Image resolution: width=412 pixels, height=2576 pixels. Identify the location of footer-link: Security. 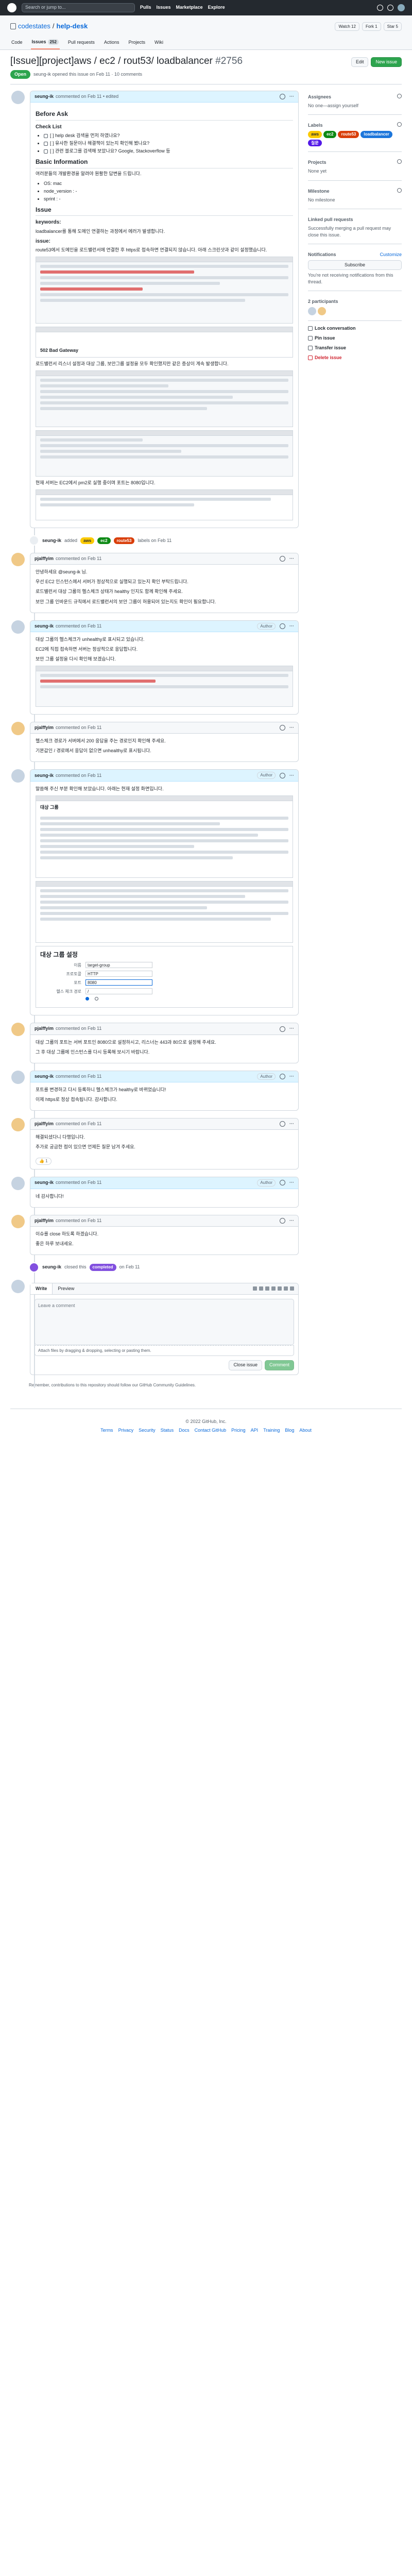
(148, 1430).